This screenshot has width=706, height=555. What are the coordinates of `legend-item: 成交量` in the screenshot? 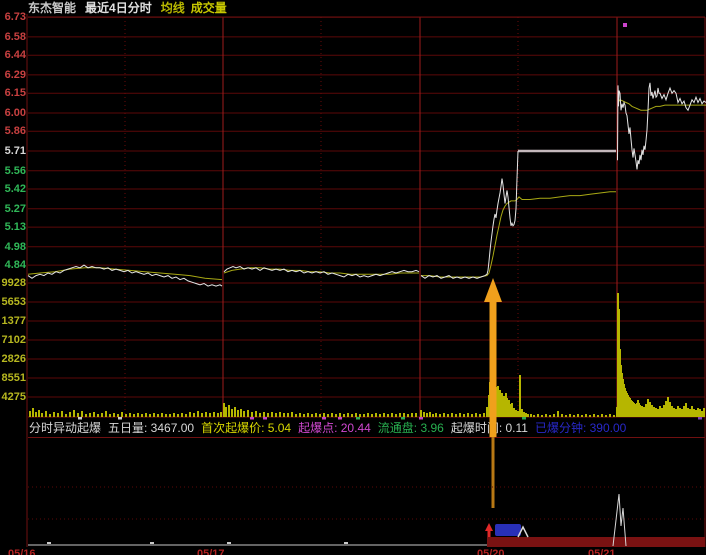 It's located at (208, 8).